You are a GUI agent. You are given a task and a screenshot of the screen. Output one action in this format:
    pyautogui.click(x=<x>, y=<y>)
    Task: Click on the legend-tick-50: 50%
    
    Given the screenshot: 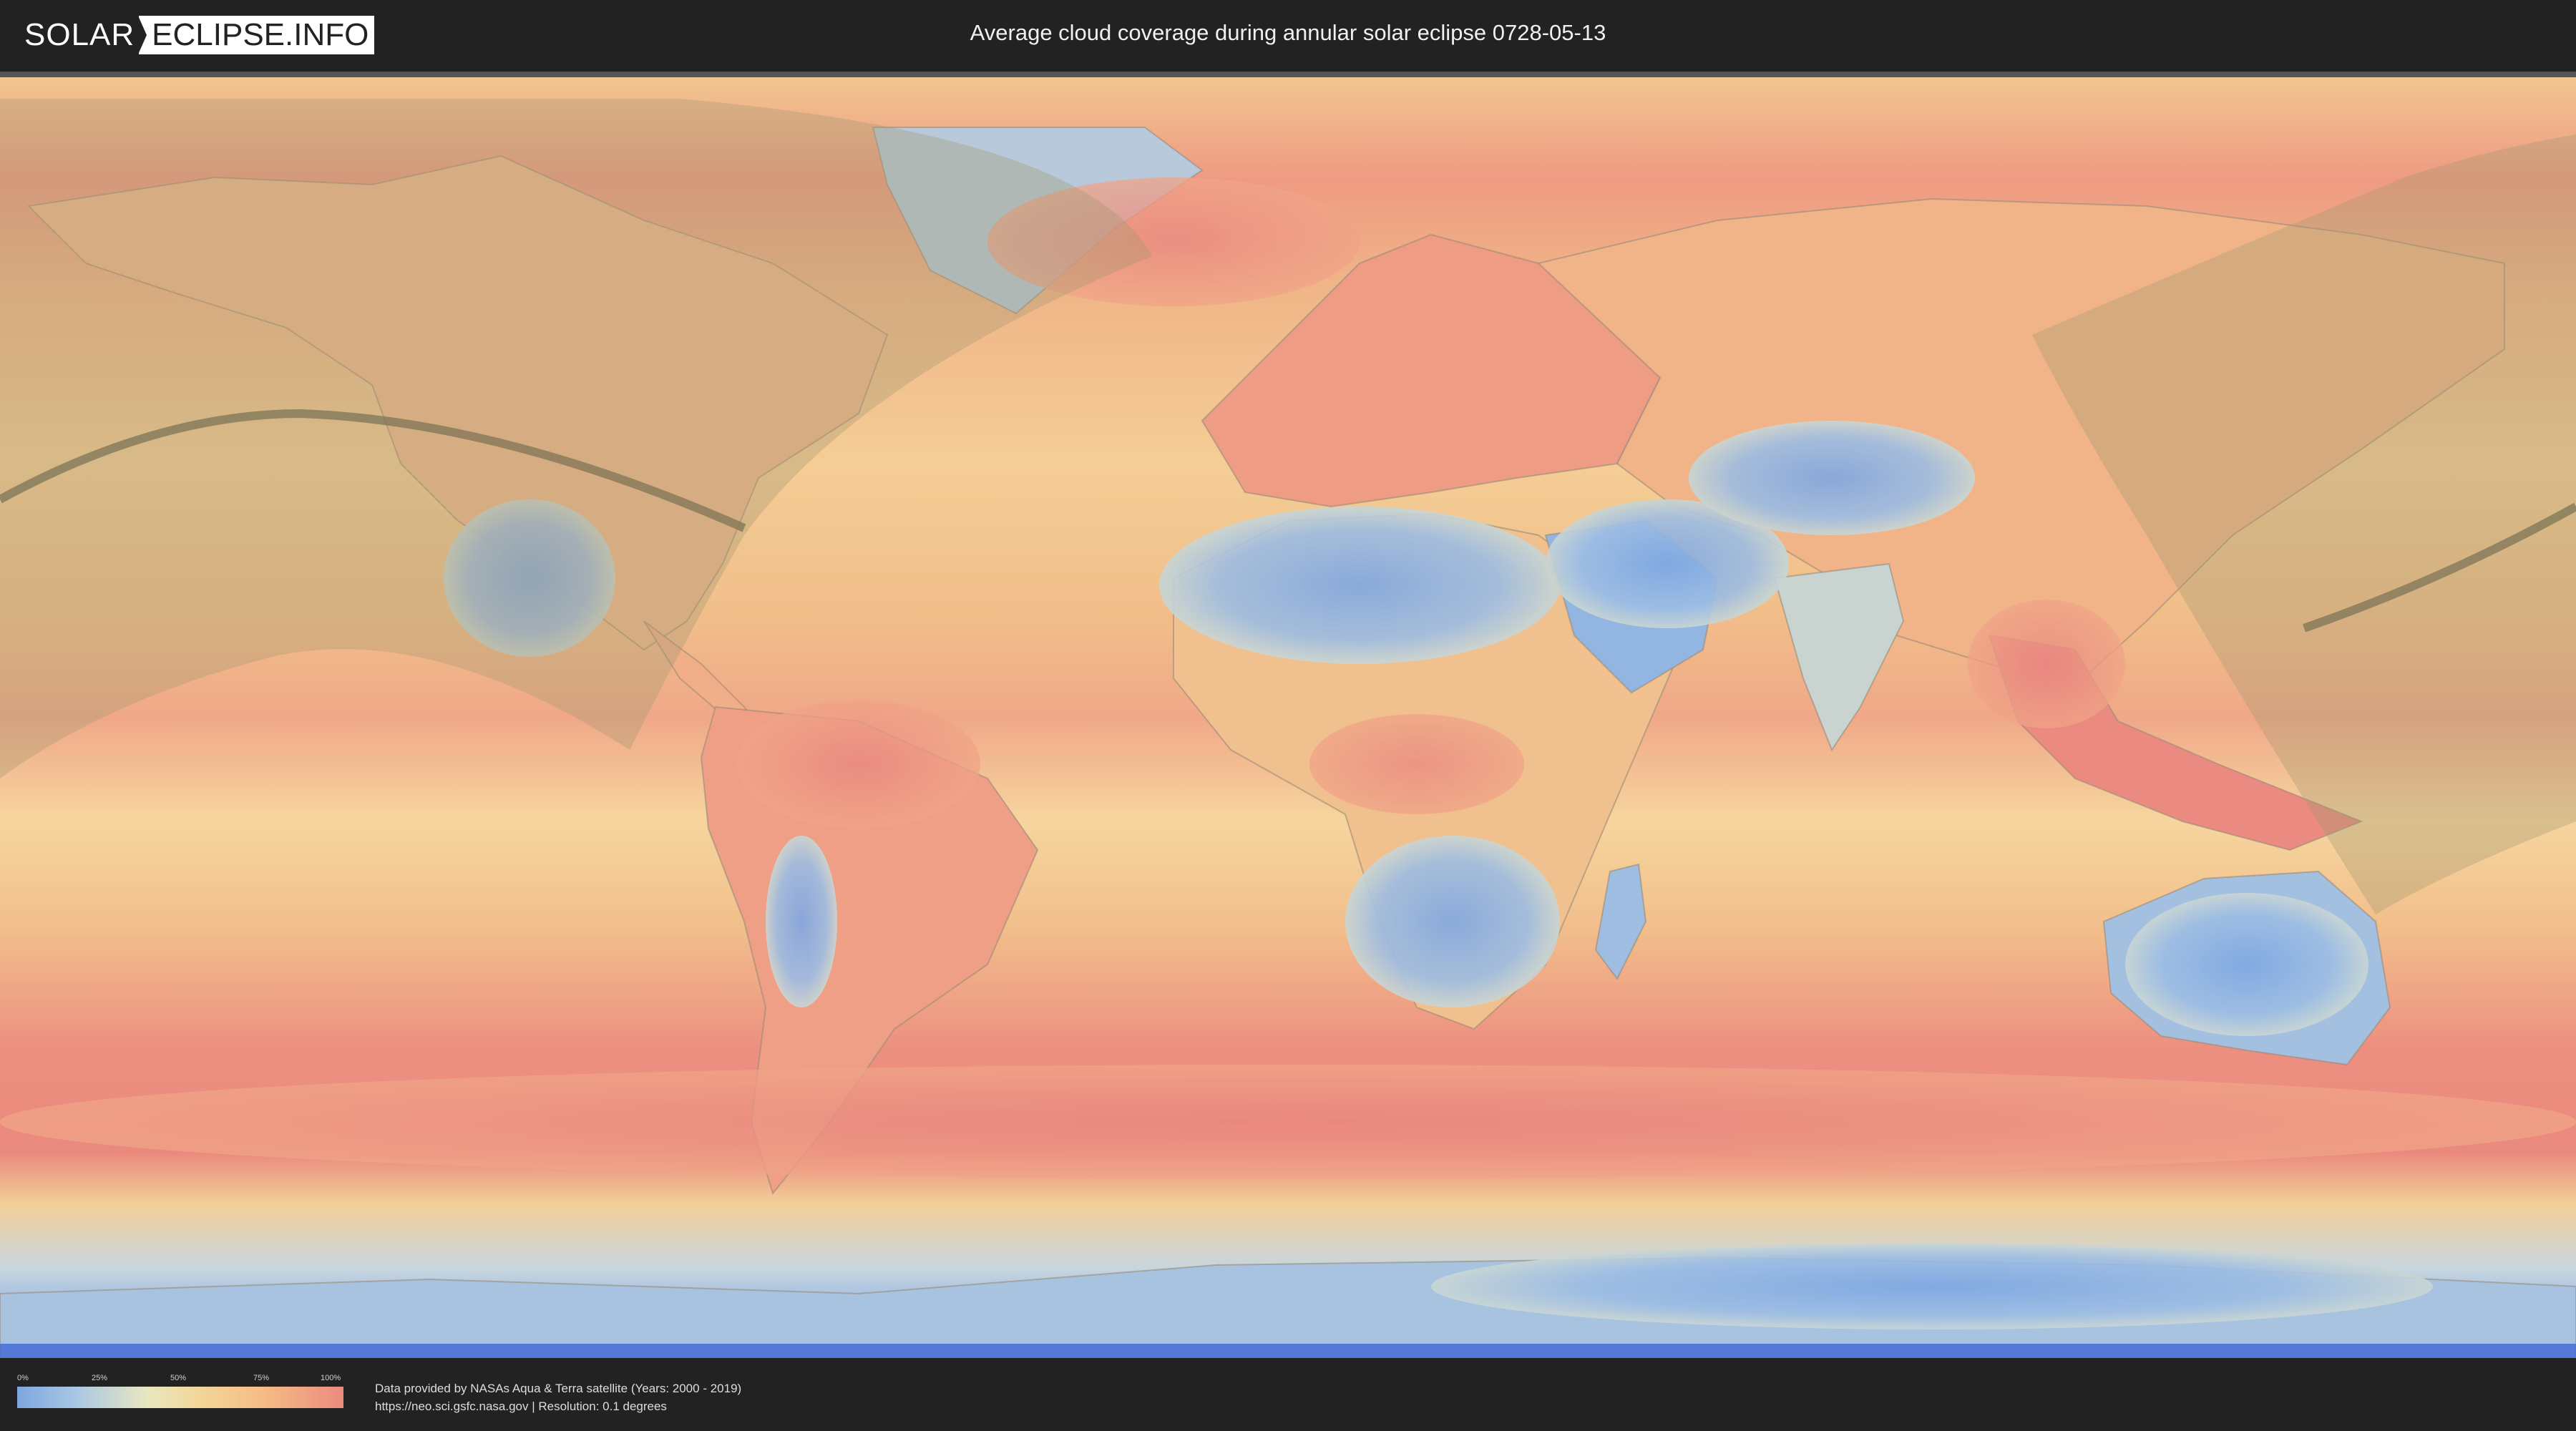 What is the action you would take?
    pyautogui.click(x=178, y=1378)
    